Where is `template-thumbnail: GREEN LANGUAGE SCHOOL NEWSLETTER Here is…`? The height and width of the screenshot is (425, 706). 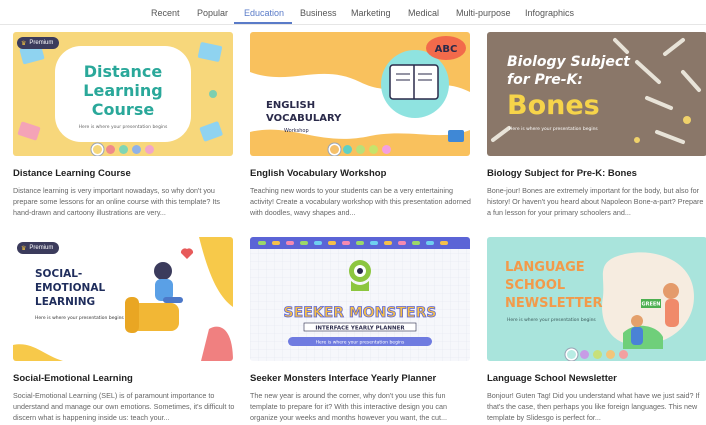 template-thumbnail: GREEN LANGUAGE SCHOOL NEWSLETTER Here is… is located at coordinates (596, 299).